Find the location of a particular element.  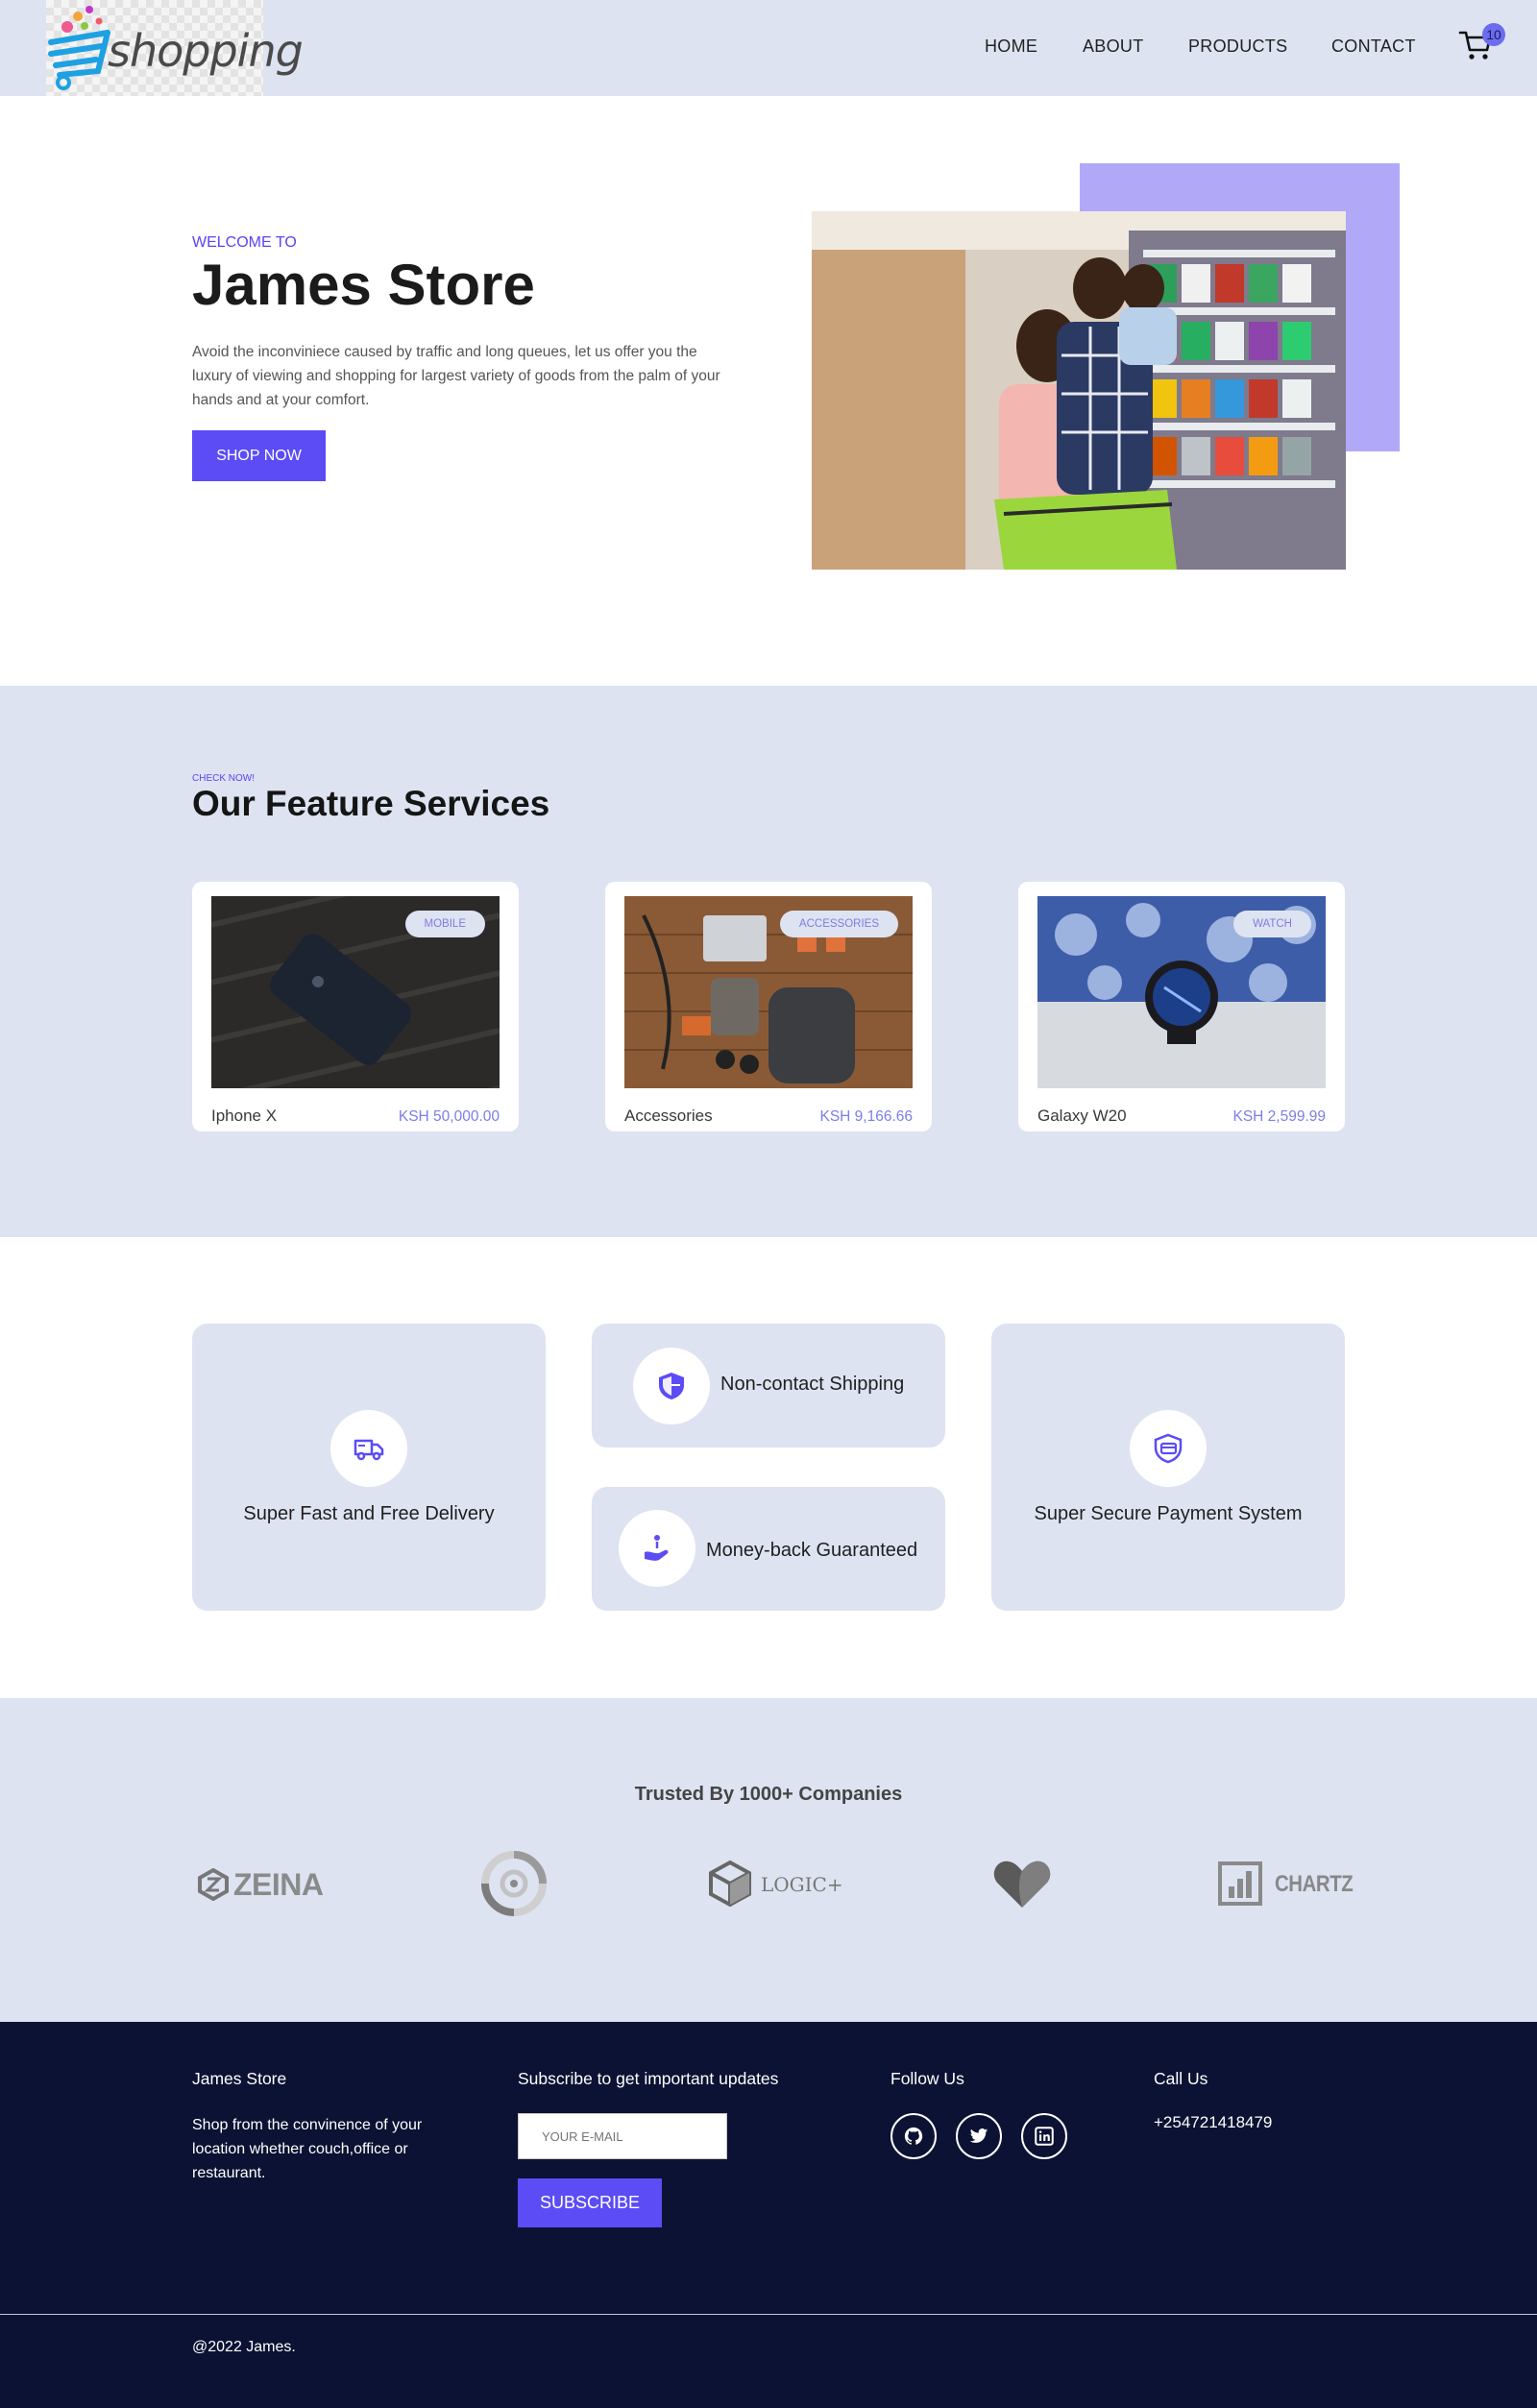

truck-icon is located at coordinates (369, 1450).